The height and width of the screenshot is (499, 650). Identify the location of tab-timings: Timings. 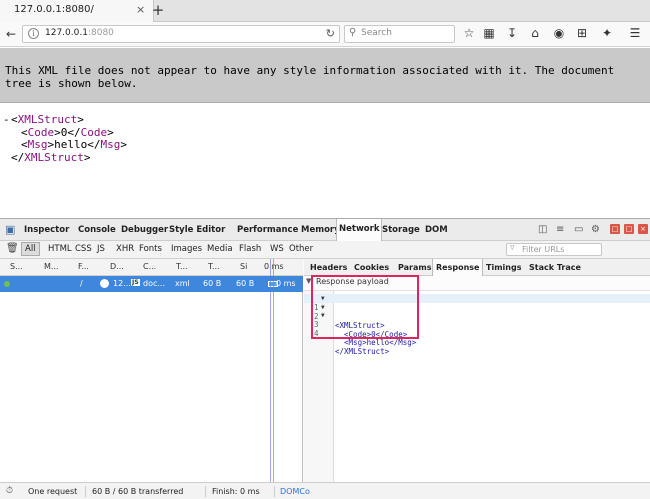
(503, 267).